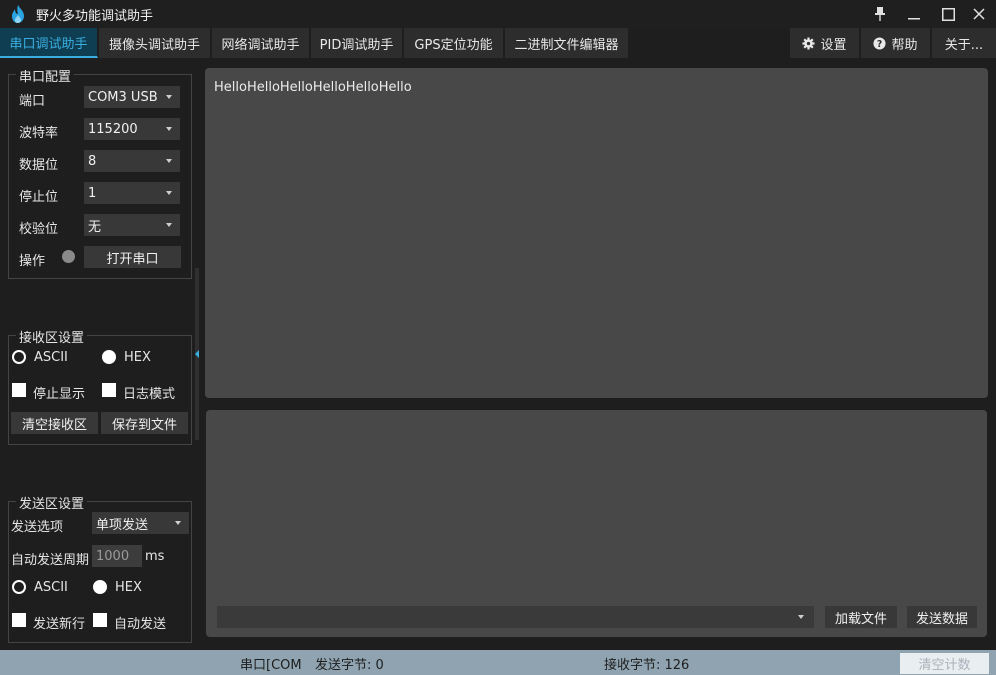 The image size is (996, 675). Describe the element at coordinates (861, 617) in the screenshot. I see `load-file-button: 加载文件` at that location.